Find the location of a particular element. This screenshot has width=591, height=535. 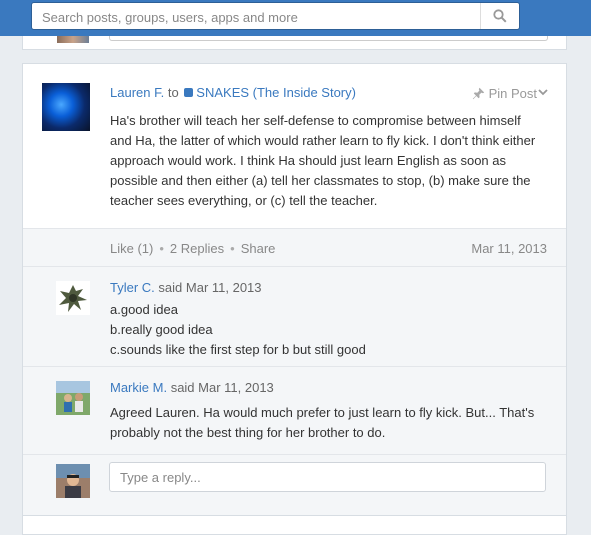

replies-button: 2 Replies is located at coordinates (197, 248).